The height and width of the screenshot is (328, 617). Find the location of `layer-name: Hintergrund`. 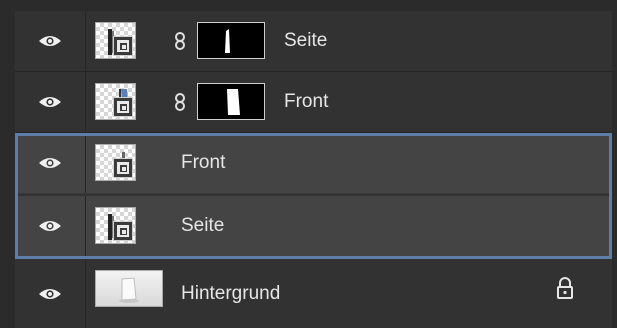

layer-name: Hintergrund is located at coordinates (230, 293).